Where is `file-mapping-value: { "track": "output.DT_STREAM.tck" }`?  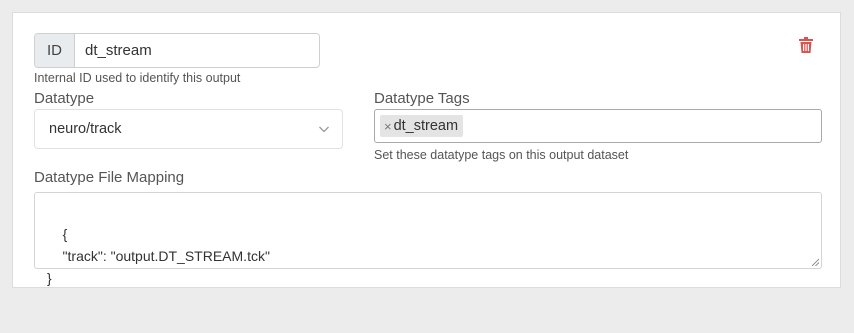
file-mapping-value: { "track": "output.DT_STREAM.tck" } is located at coordinates (158, 256).